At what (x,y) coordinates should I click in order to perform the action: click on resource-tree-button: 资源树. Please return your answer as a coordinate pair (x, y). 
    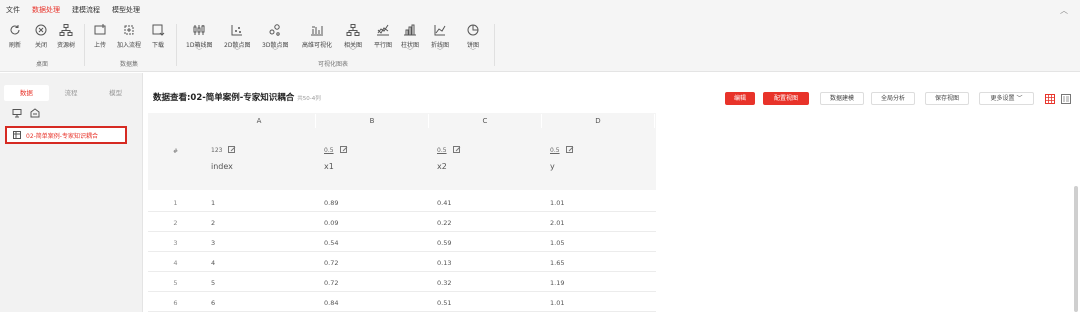
    Looking at the image, I should click on (66, 36).